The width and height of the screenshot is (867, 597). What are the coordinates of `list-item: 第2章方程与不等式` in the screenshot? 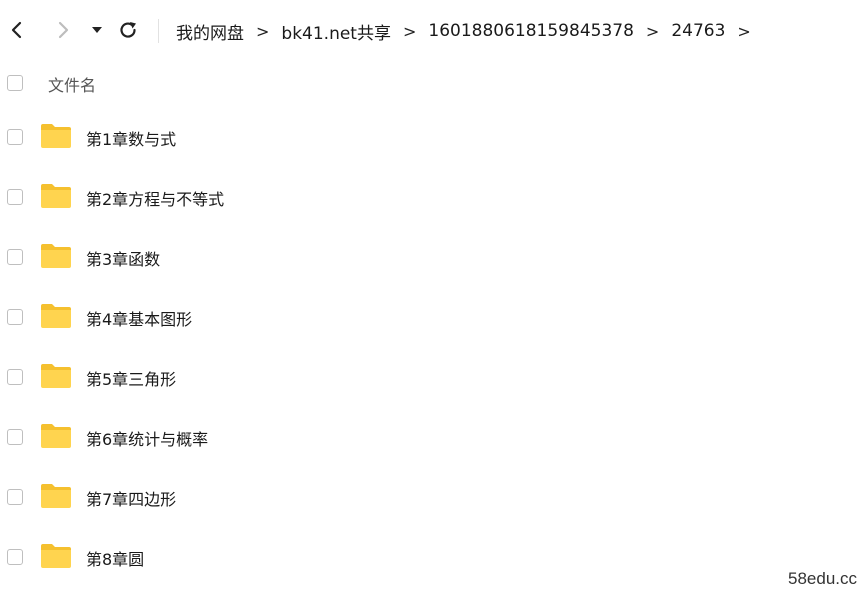 It's located at (433, 197).